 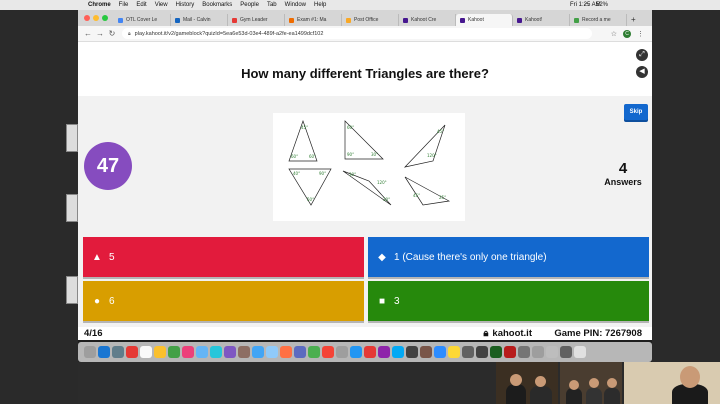 I want to click on minimize-window-button, so click(x=96, y=18).